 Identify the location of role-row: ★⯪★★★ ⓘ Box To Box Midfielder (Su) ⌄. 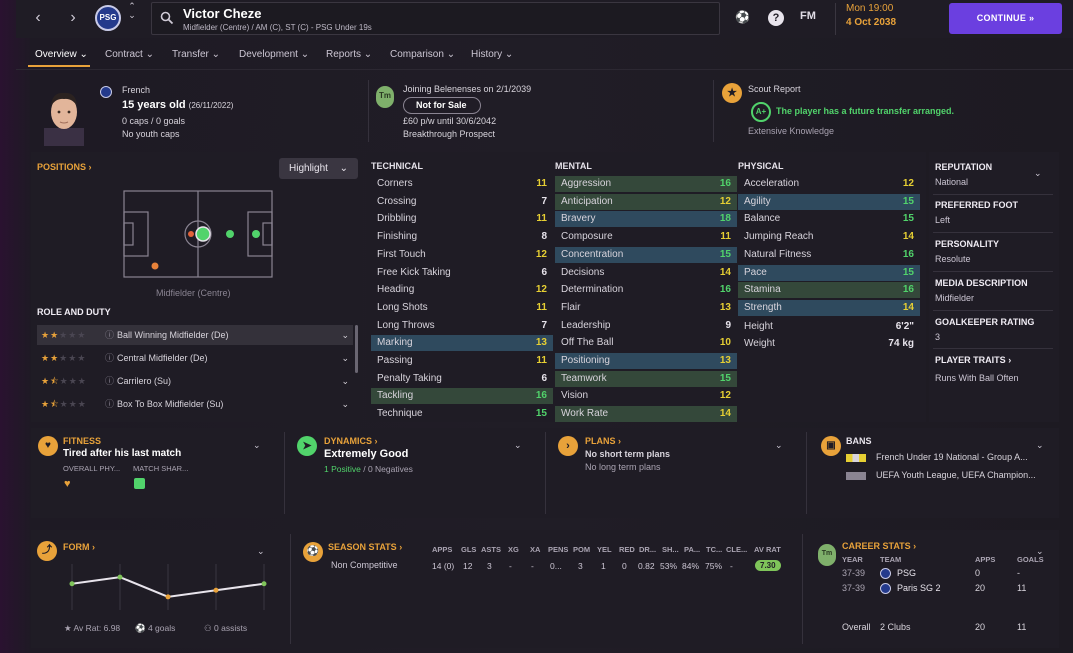
(195, 404).